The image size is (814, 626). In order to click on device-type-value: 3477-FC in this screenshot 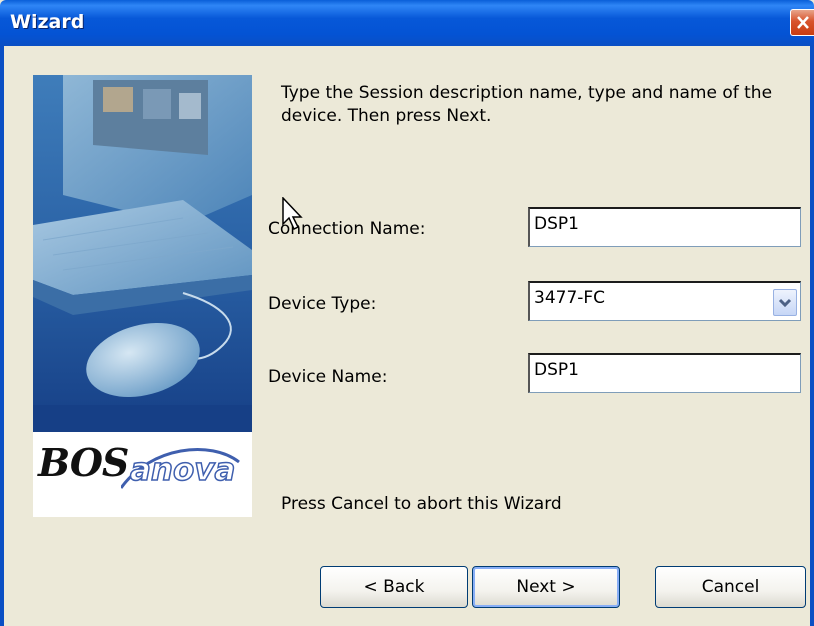, I will do `click(570, 298)`.